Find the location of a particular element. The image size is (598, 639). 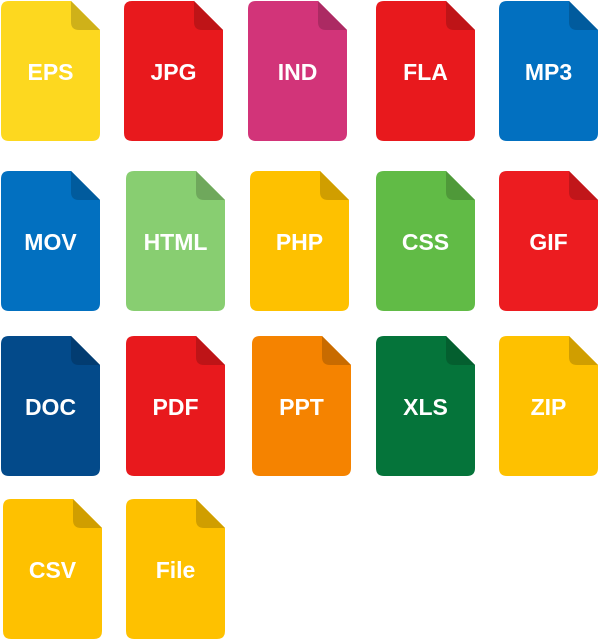

doc-file-icon: DOC is located at coordinates (50, 406).